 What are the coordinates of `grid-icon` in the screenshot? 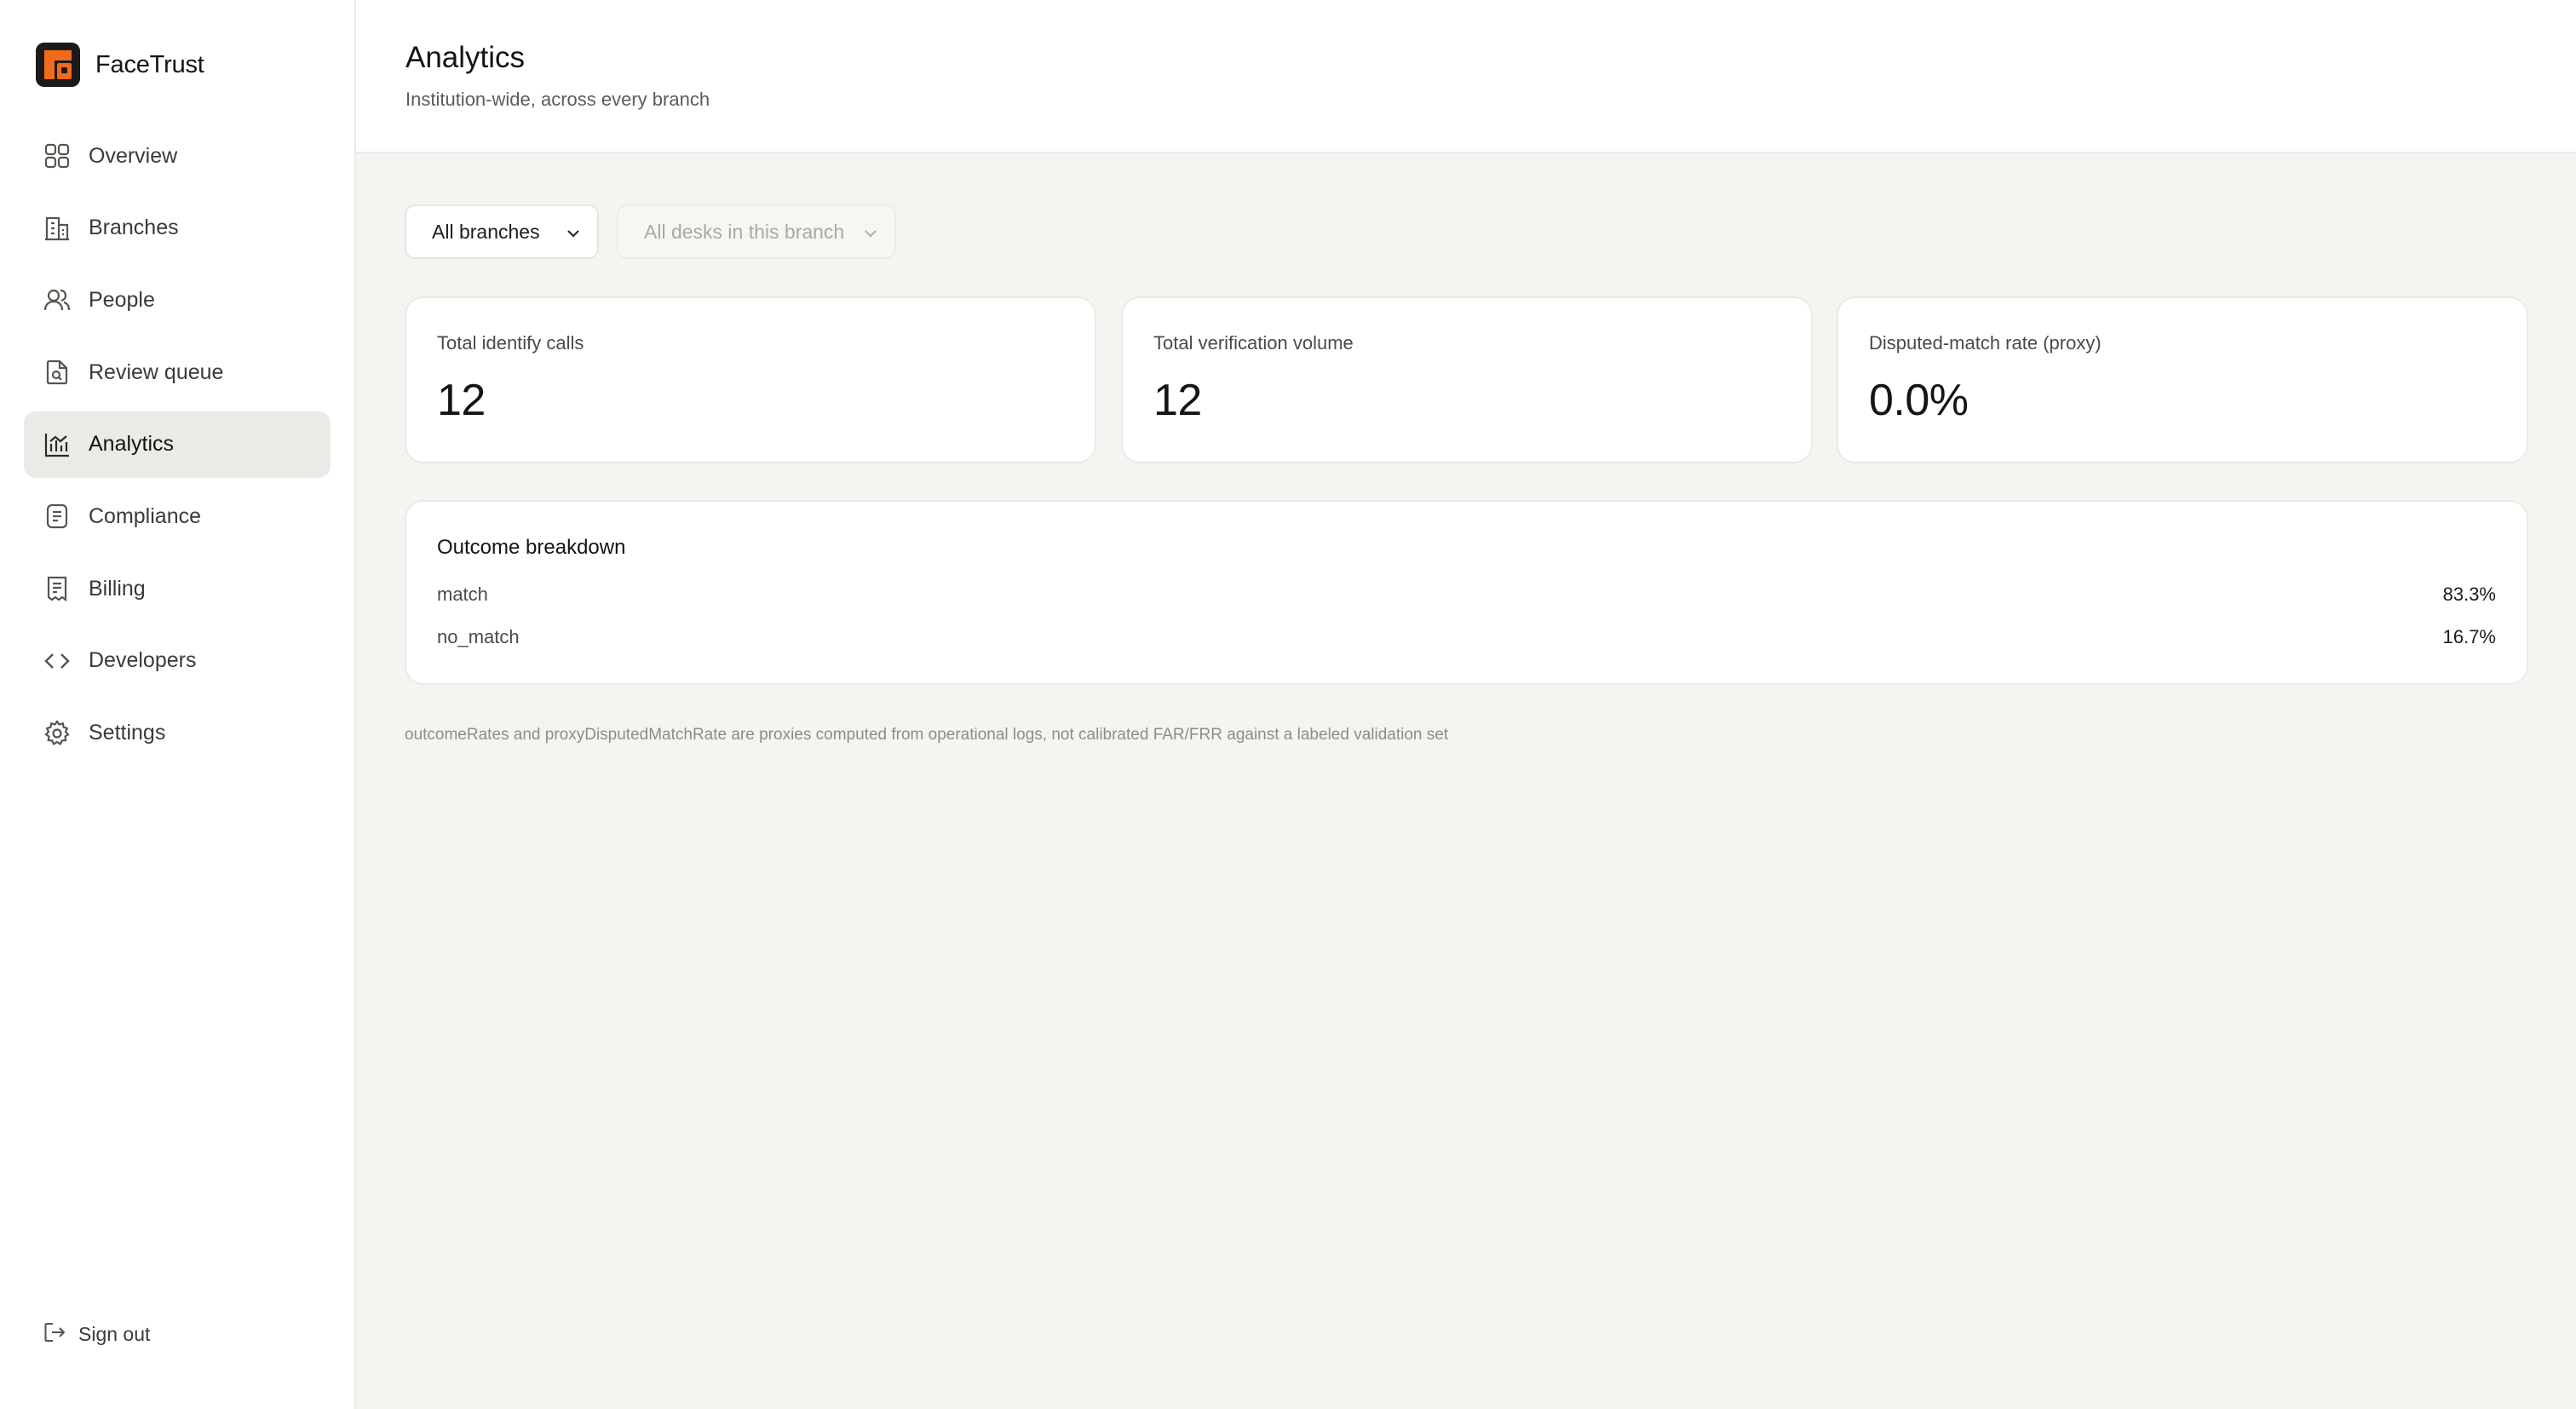 It's located at (57, 155).